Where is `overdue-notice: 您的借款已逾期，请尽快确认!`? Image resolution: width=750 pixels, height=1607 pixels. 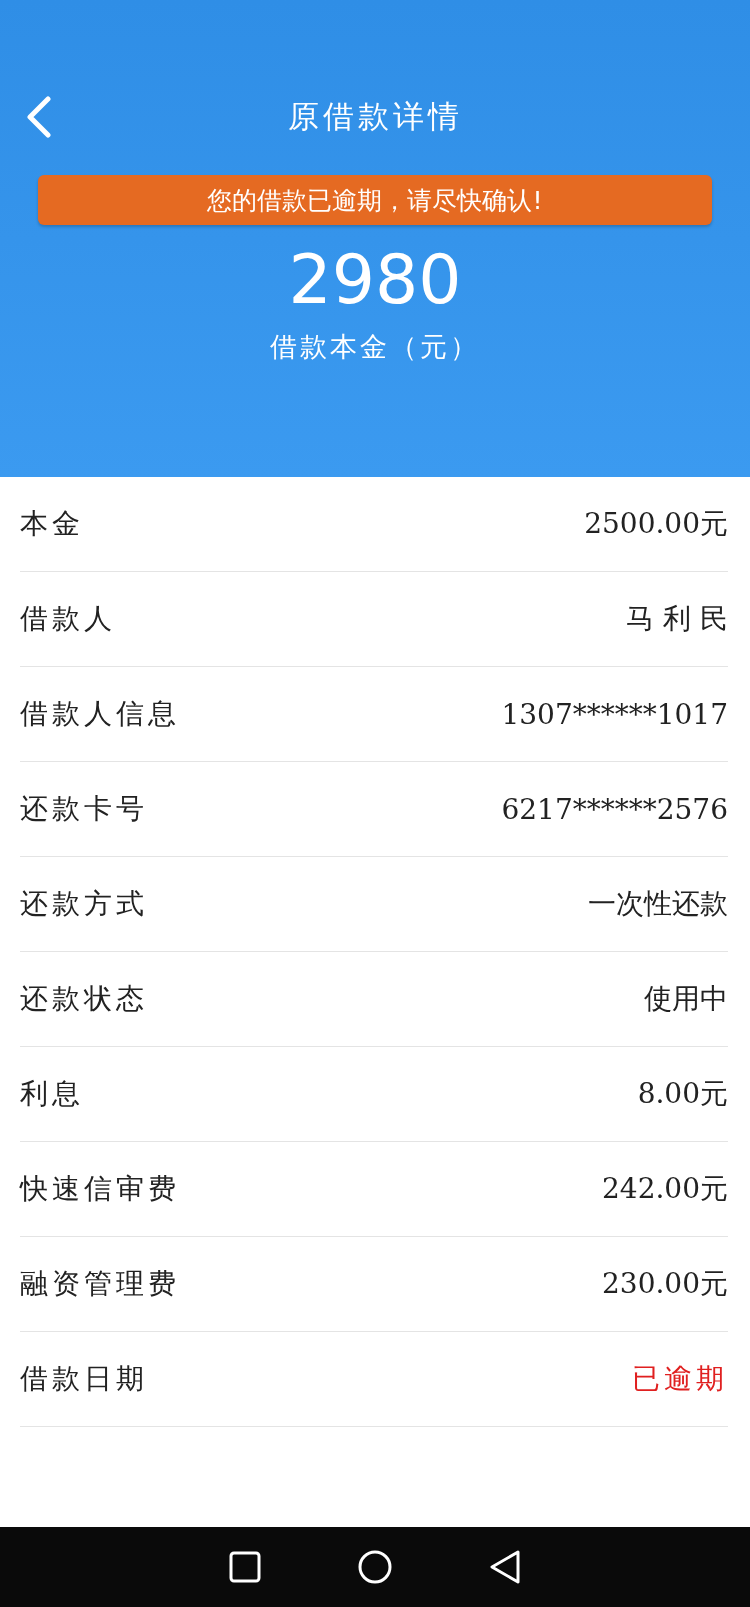 overdue-notice: 您的借款已逾期，请尽快确认! is located at coordinates (375, 200).